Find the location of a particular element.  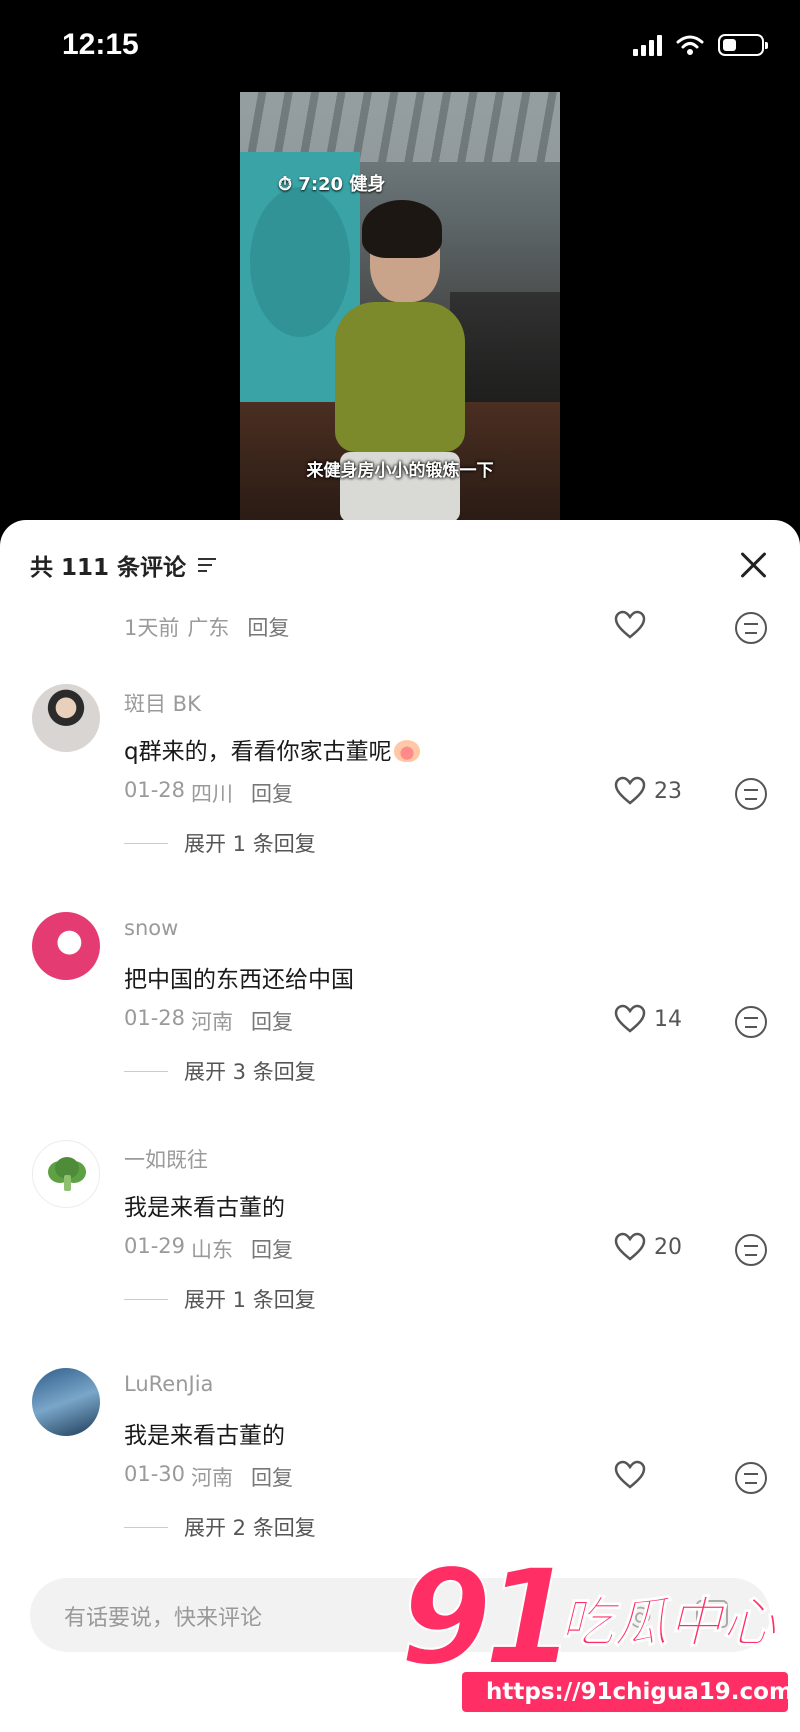

comment-meta: 01-28 河南 回复 is located at coordinates (208, 1021).